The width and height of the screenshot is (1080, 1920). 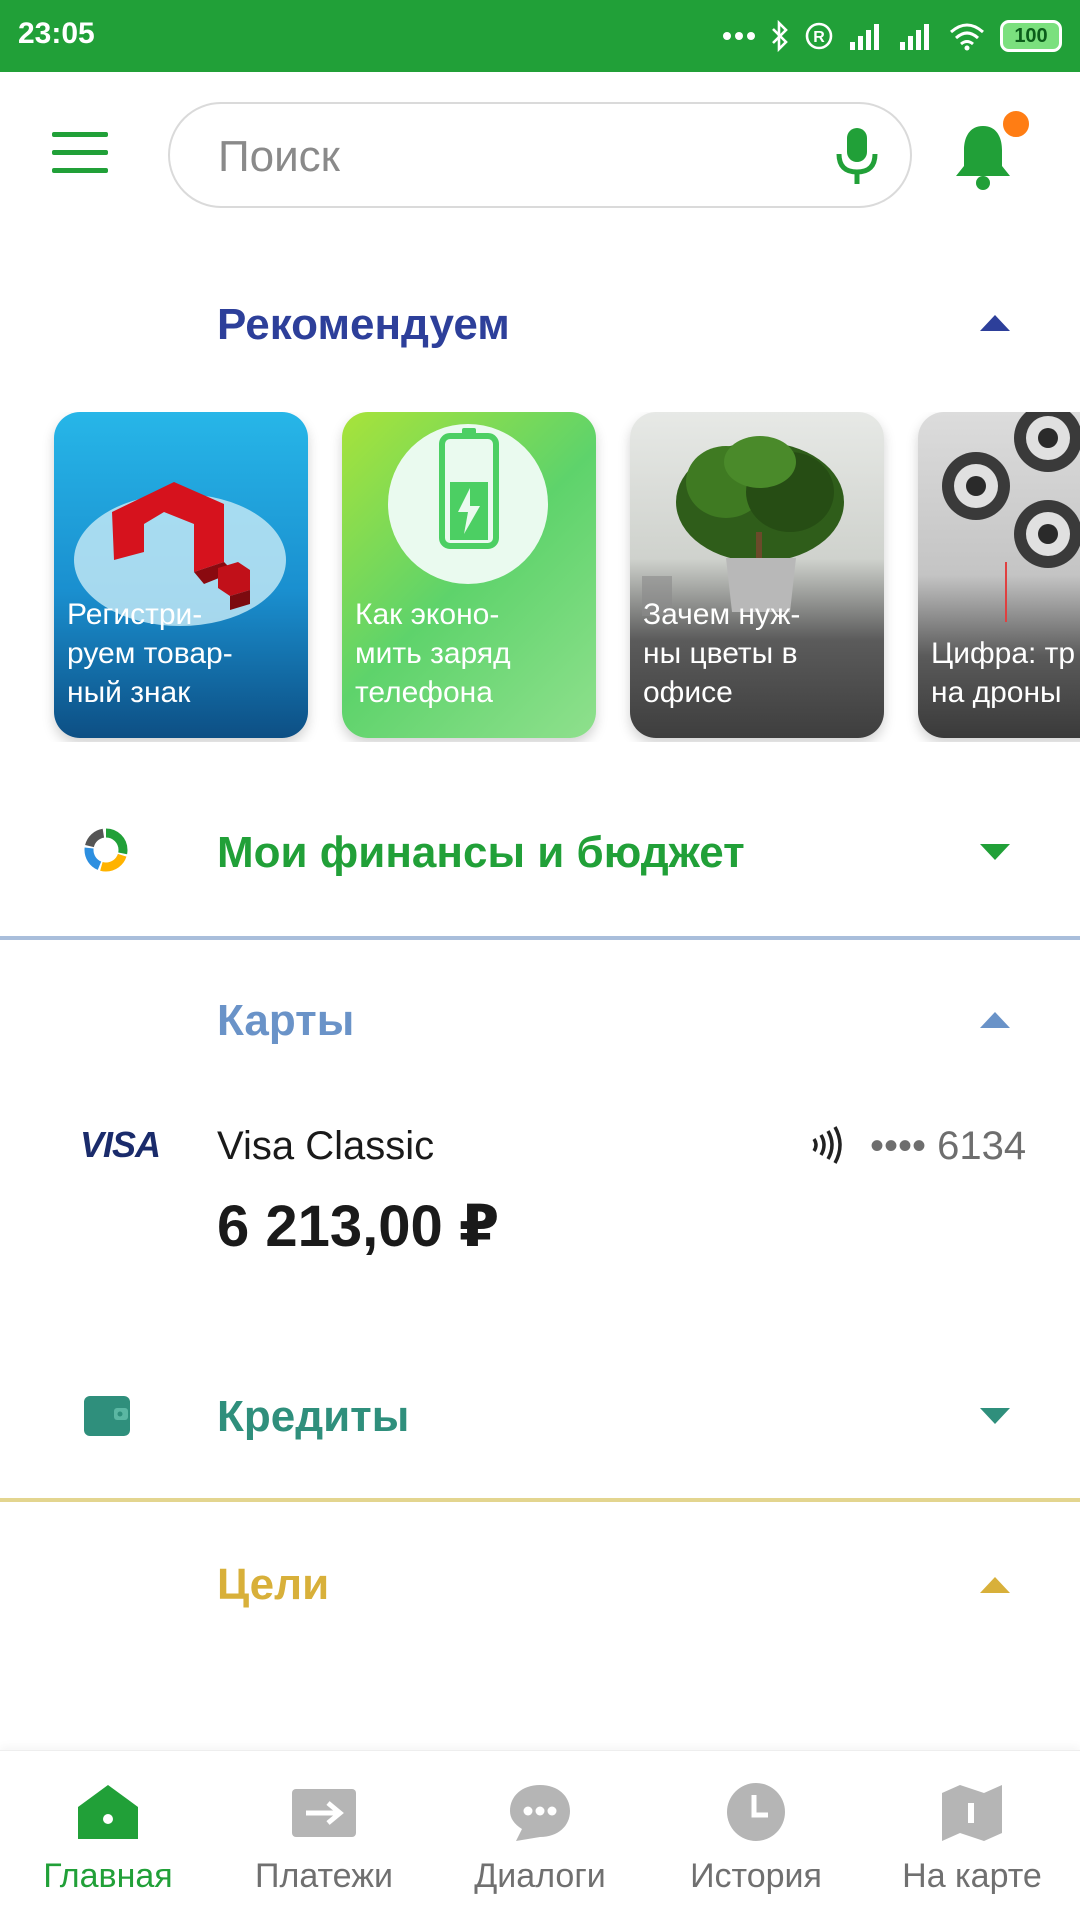 I want to click on svg-text: R, so click(x=819, y=37).